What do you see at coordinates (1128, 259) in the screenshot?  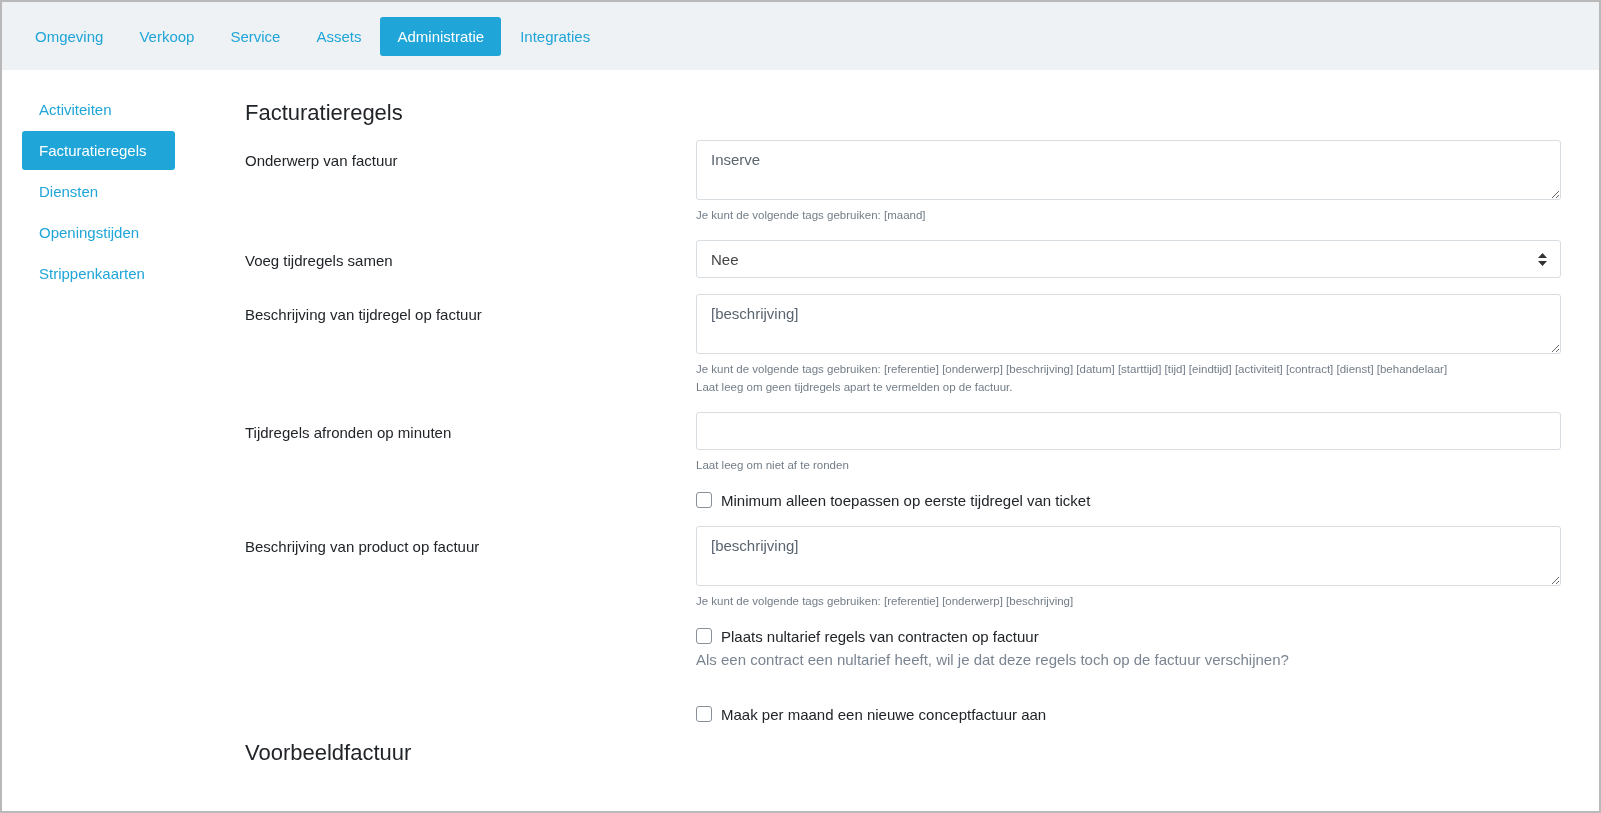 I see `select-field: Nee` at bounding box center [1128, 259].